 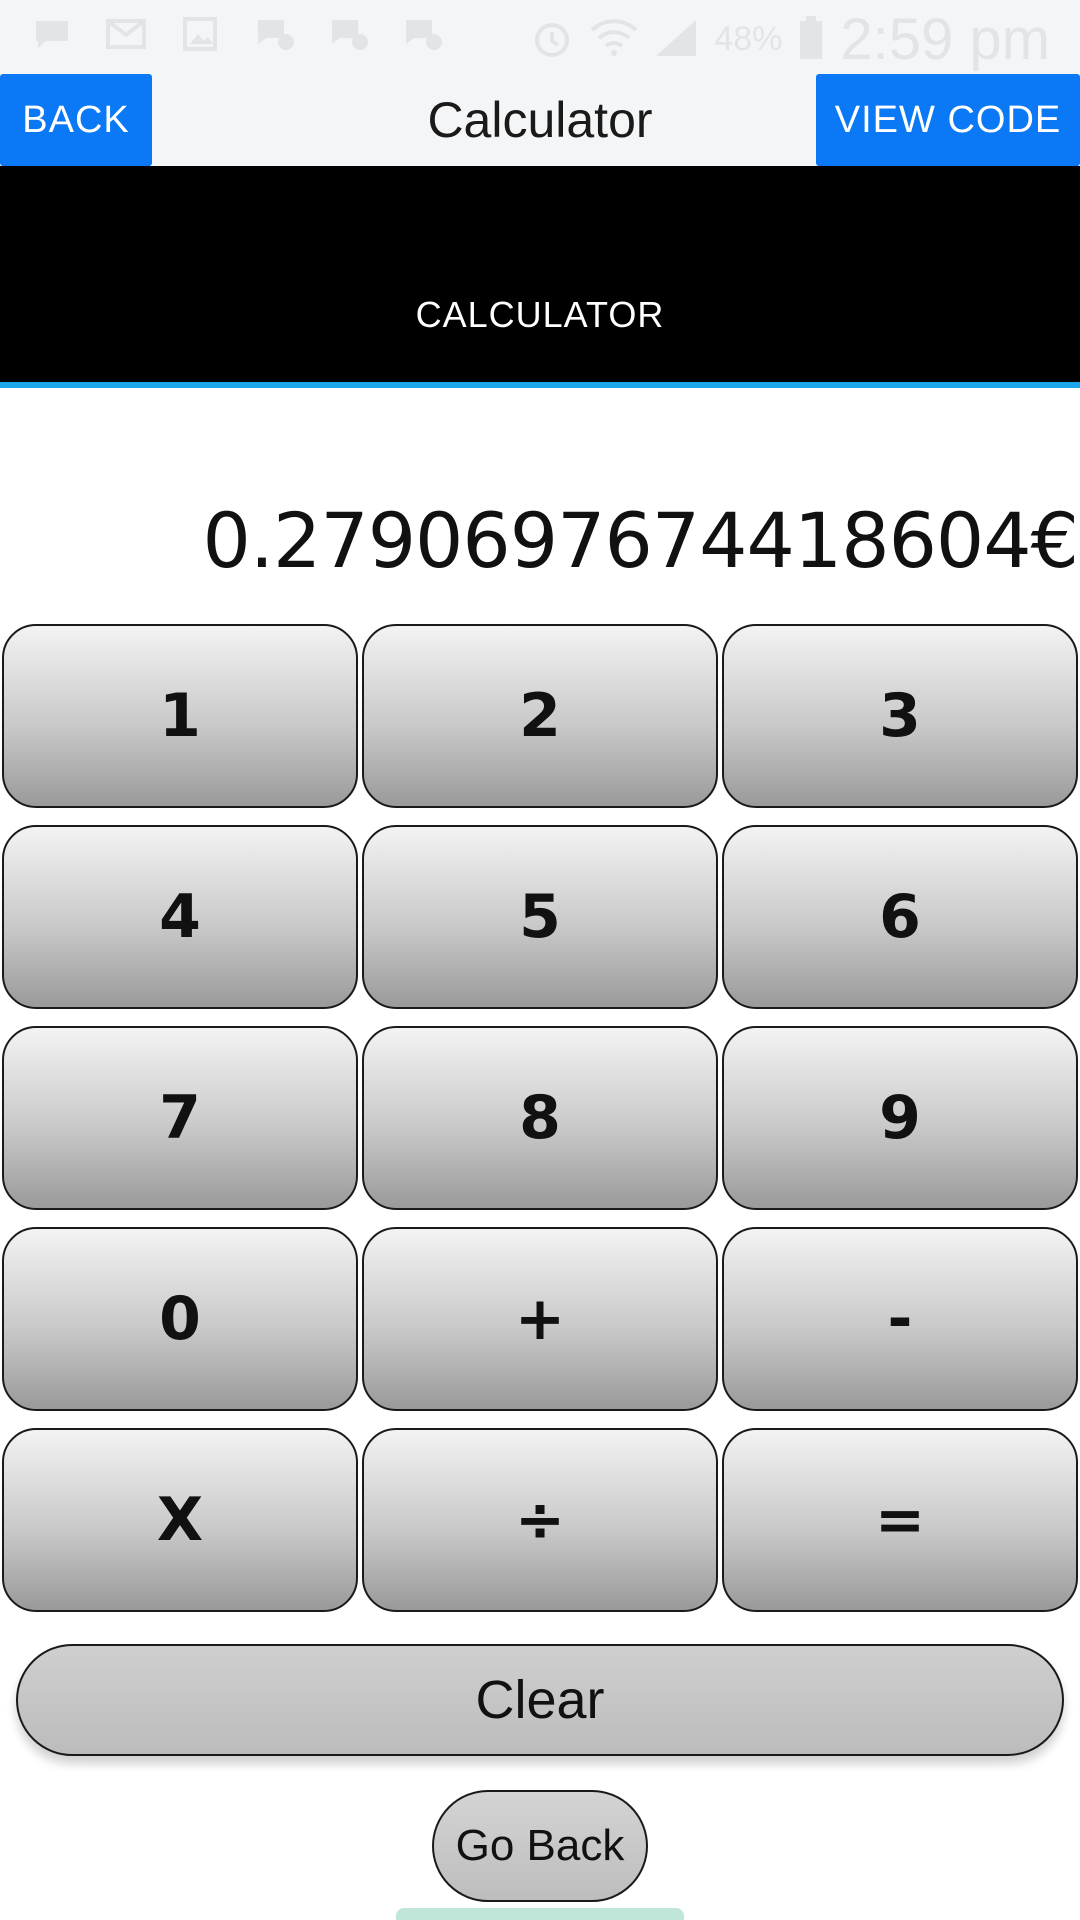 What do you see at coordinates (126, 34) in the screenshot?
I see `mail-icon` at bounding box center [126, 34].